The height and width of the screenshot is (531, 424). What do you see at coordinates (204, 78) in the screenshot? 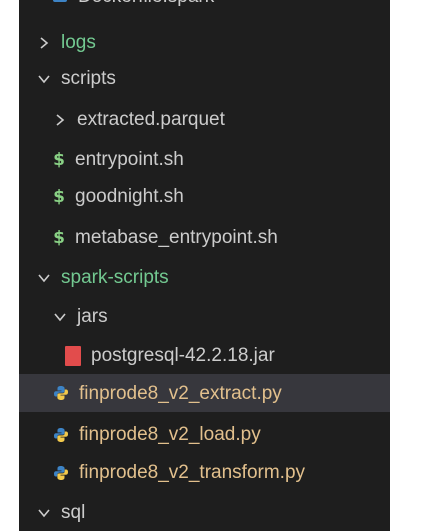
I see `tree-item-scripts: scripts` at bounding box center [204, 78].